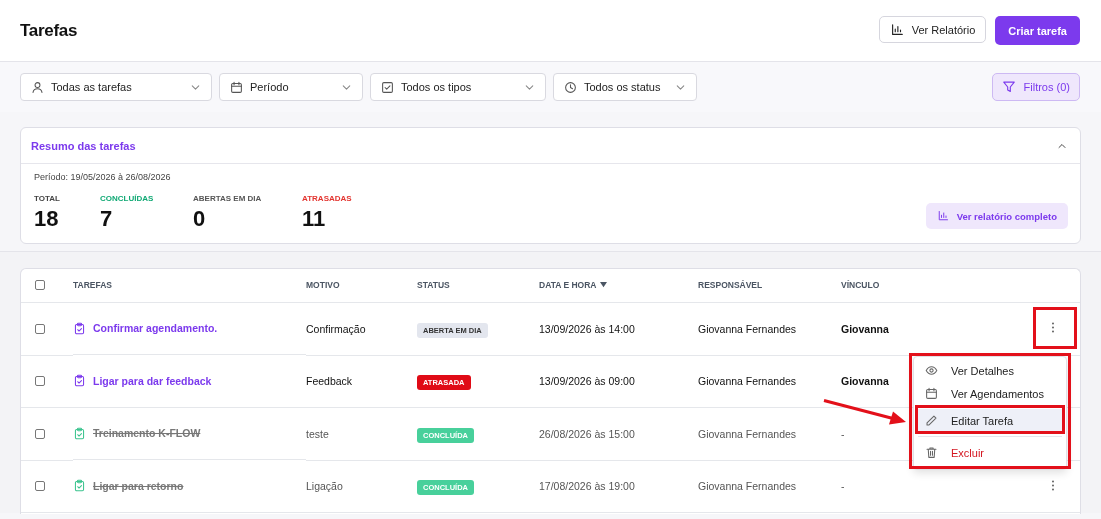 Image resolution: width=1101 pixels, height=519 pixels. I want to click on column-header: MOTIVO, so click(323, 285).